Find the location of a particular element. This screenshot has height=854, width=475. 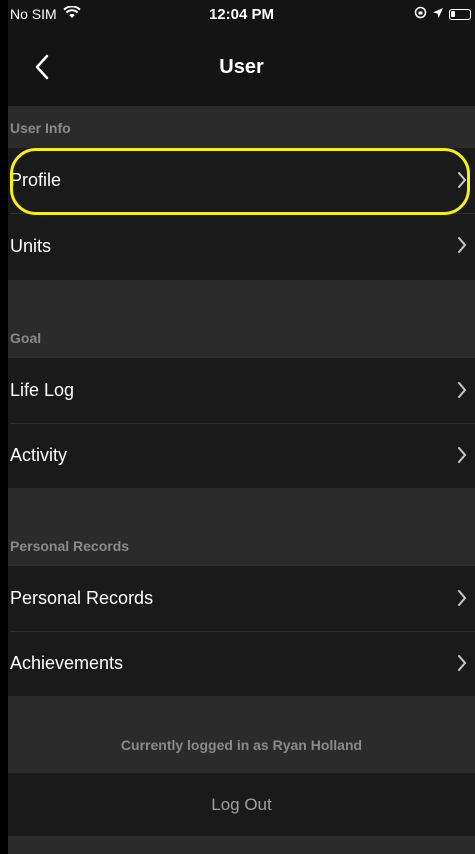

activity-label: Activity is located at coordinates (39, 455).